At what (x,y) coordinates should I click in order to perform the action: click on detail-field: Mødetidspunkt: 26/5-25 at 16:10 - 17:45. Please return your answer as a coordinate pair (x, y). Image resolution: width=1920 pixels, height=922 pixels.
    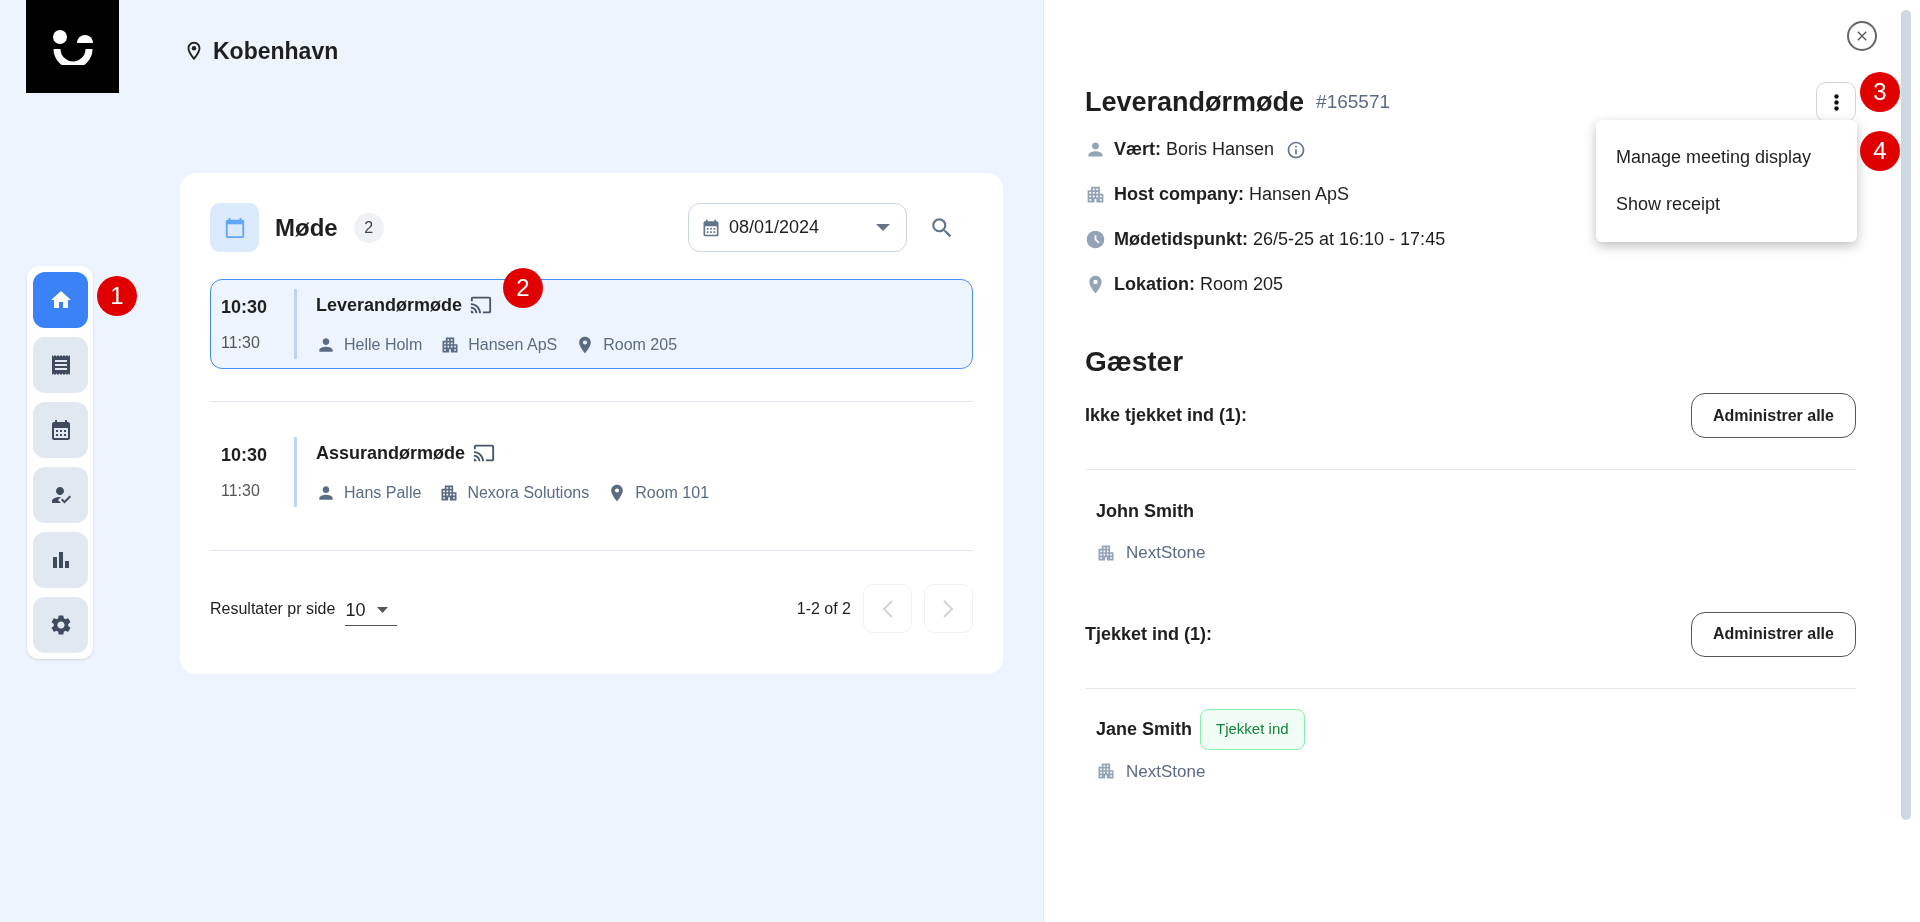
    Looking at the image, I should click on (1280, 239).